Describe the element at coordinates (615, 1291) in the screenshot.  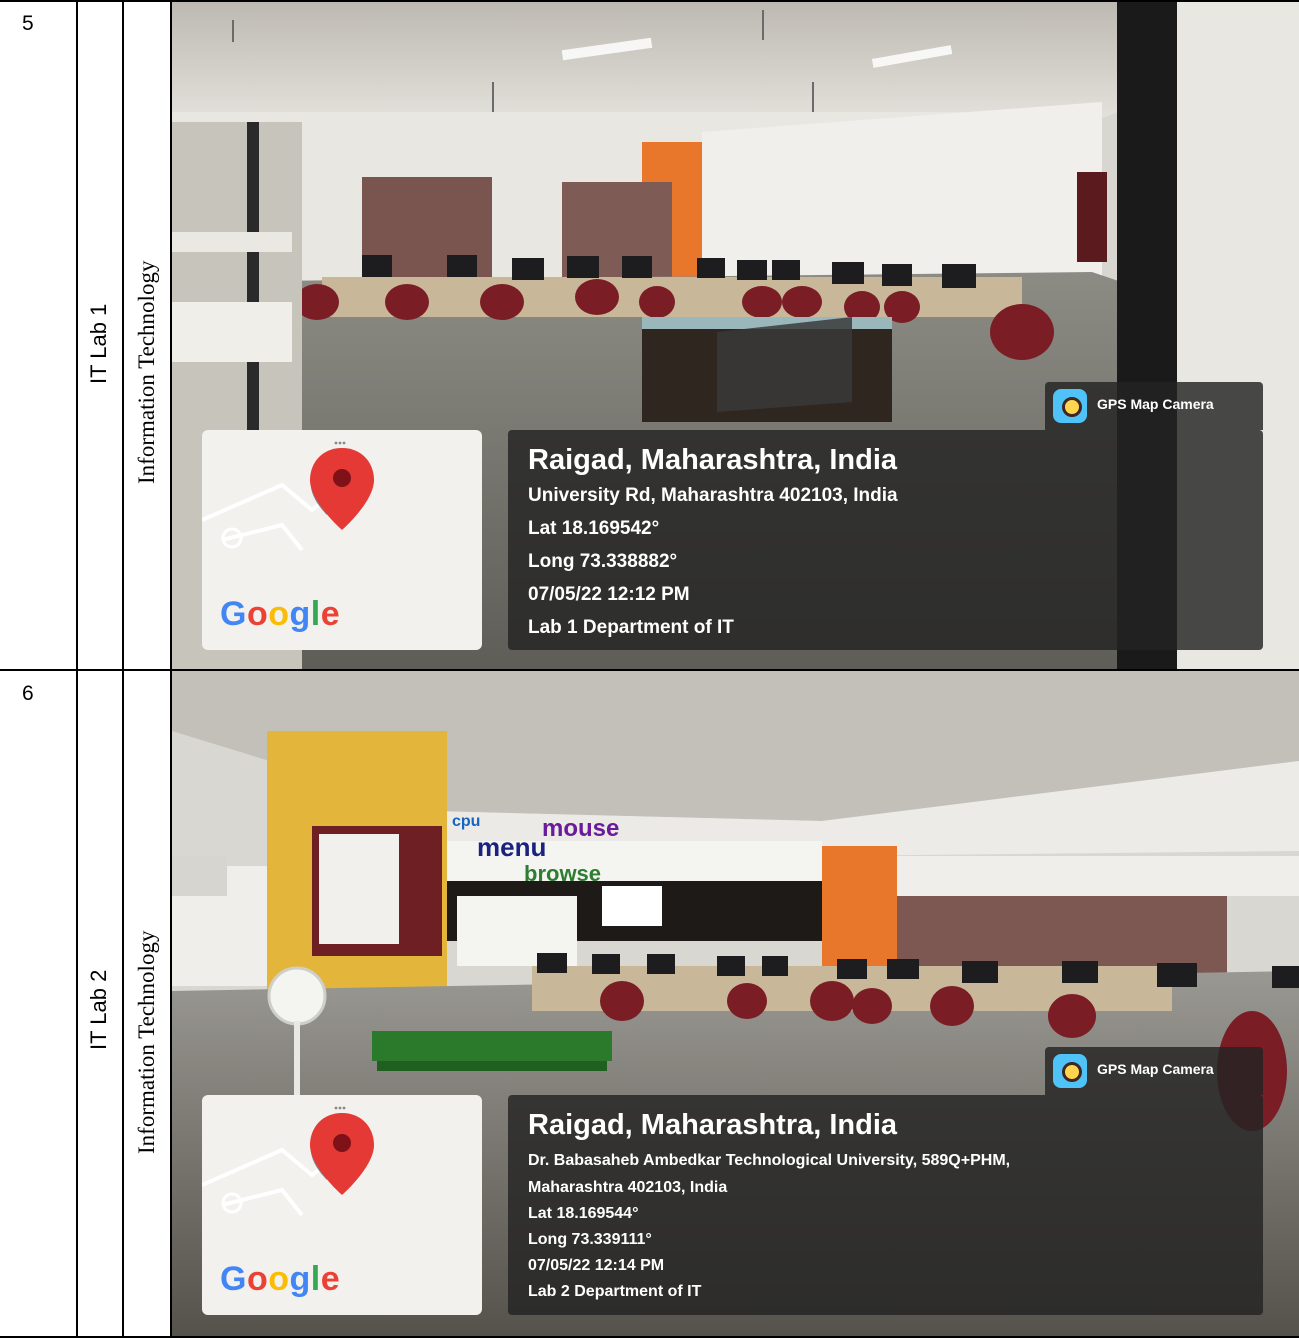
I see `photo-note: Lab 2 Department of IT` at that location.